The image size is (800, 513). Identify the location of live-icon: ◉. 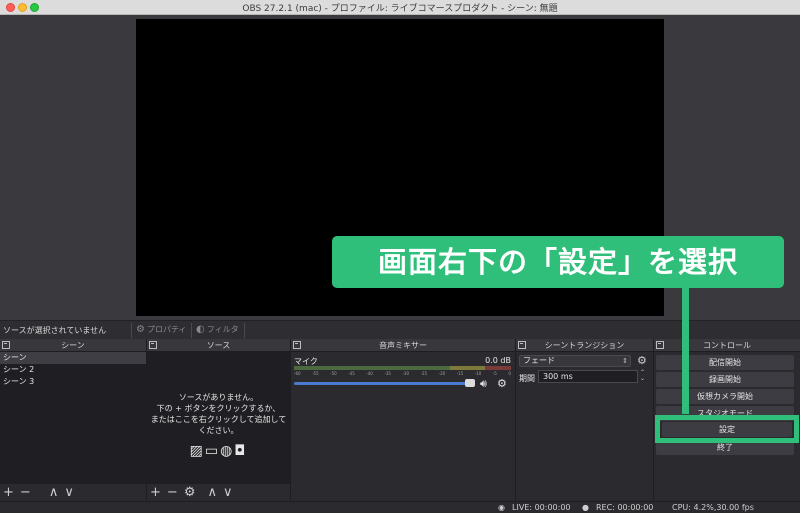
(501, 507).